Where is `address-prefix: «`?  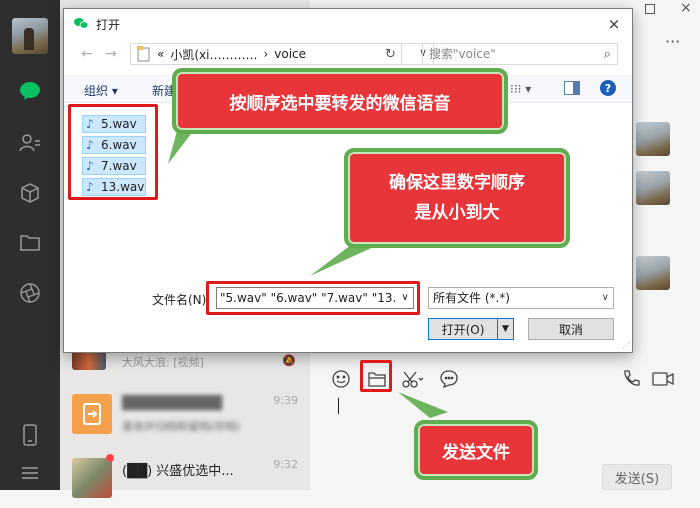
address-prefix: « is located at coordinates (161, 54).